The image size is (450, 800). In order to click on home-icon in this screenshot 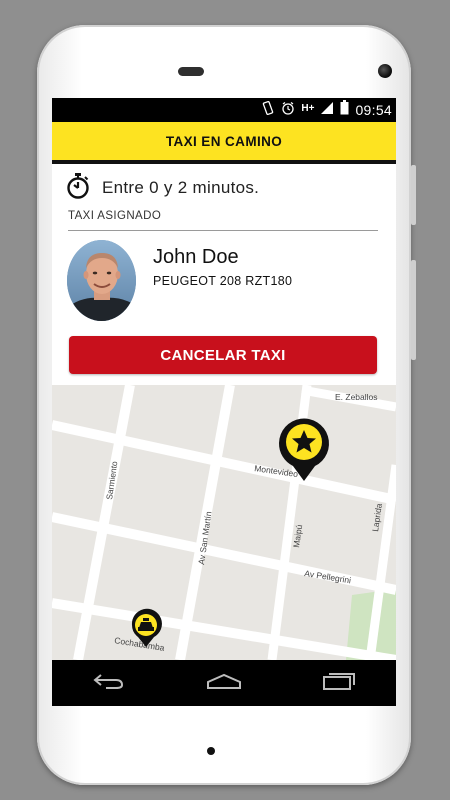, I will do `click(224, 683)`.